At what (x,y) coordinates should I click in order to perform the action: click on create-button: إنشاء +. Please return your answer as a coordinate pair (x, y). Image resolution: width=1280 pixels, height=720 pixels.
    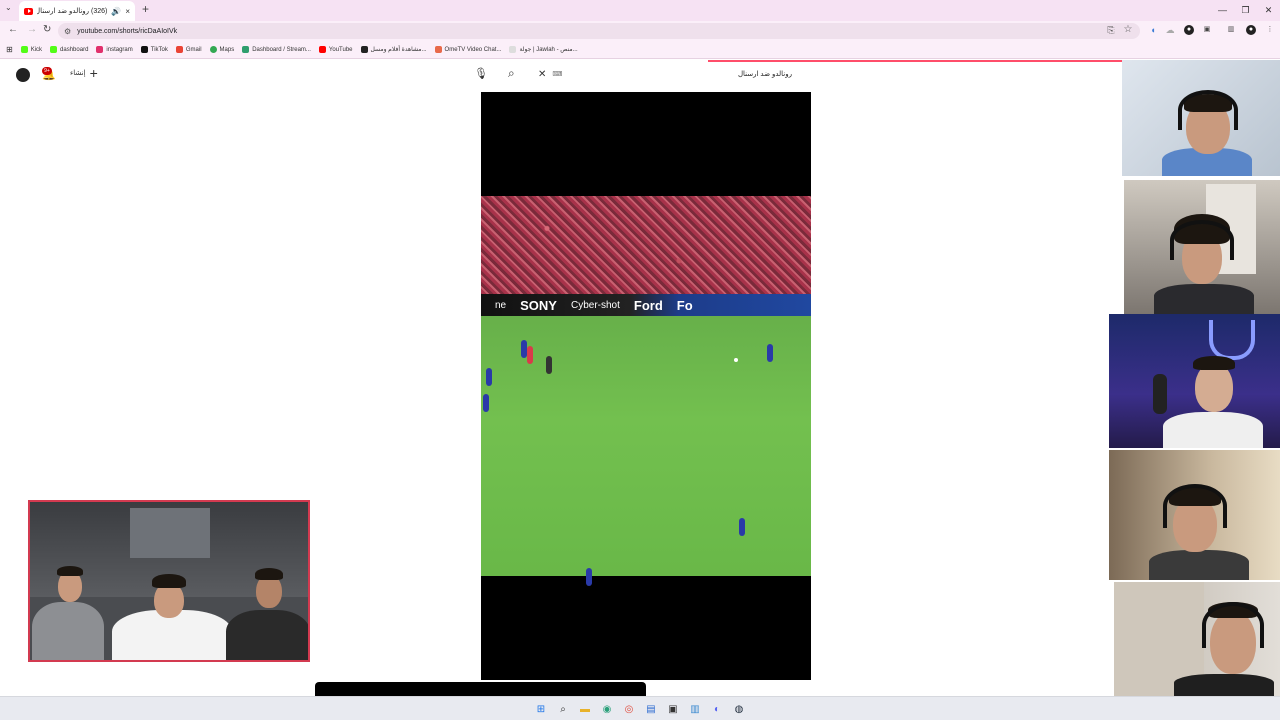
    Looking at the image, I should click on (84, 73).